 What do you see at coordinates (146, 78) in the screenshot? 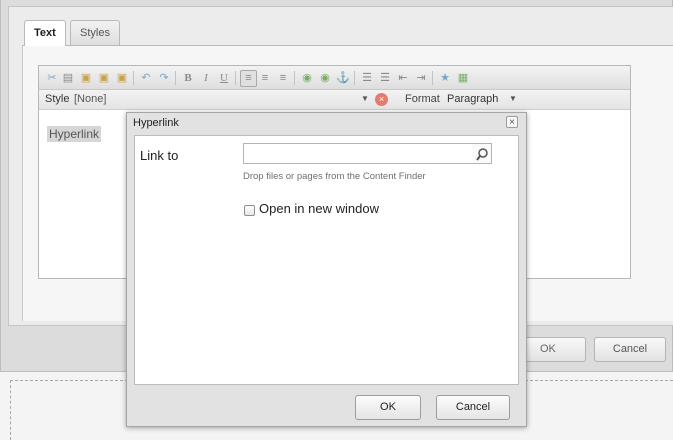
I see `undo-icon: ↶` at bounding box center [146, 78].